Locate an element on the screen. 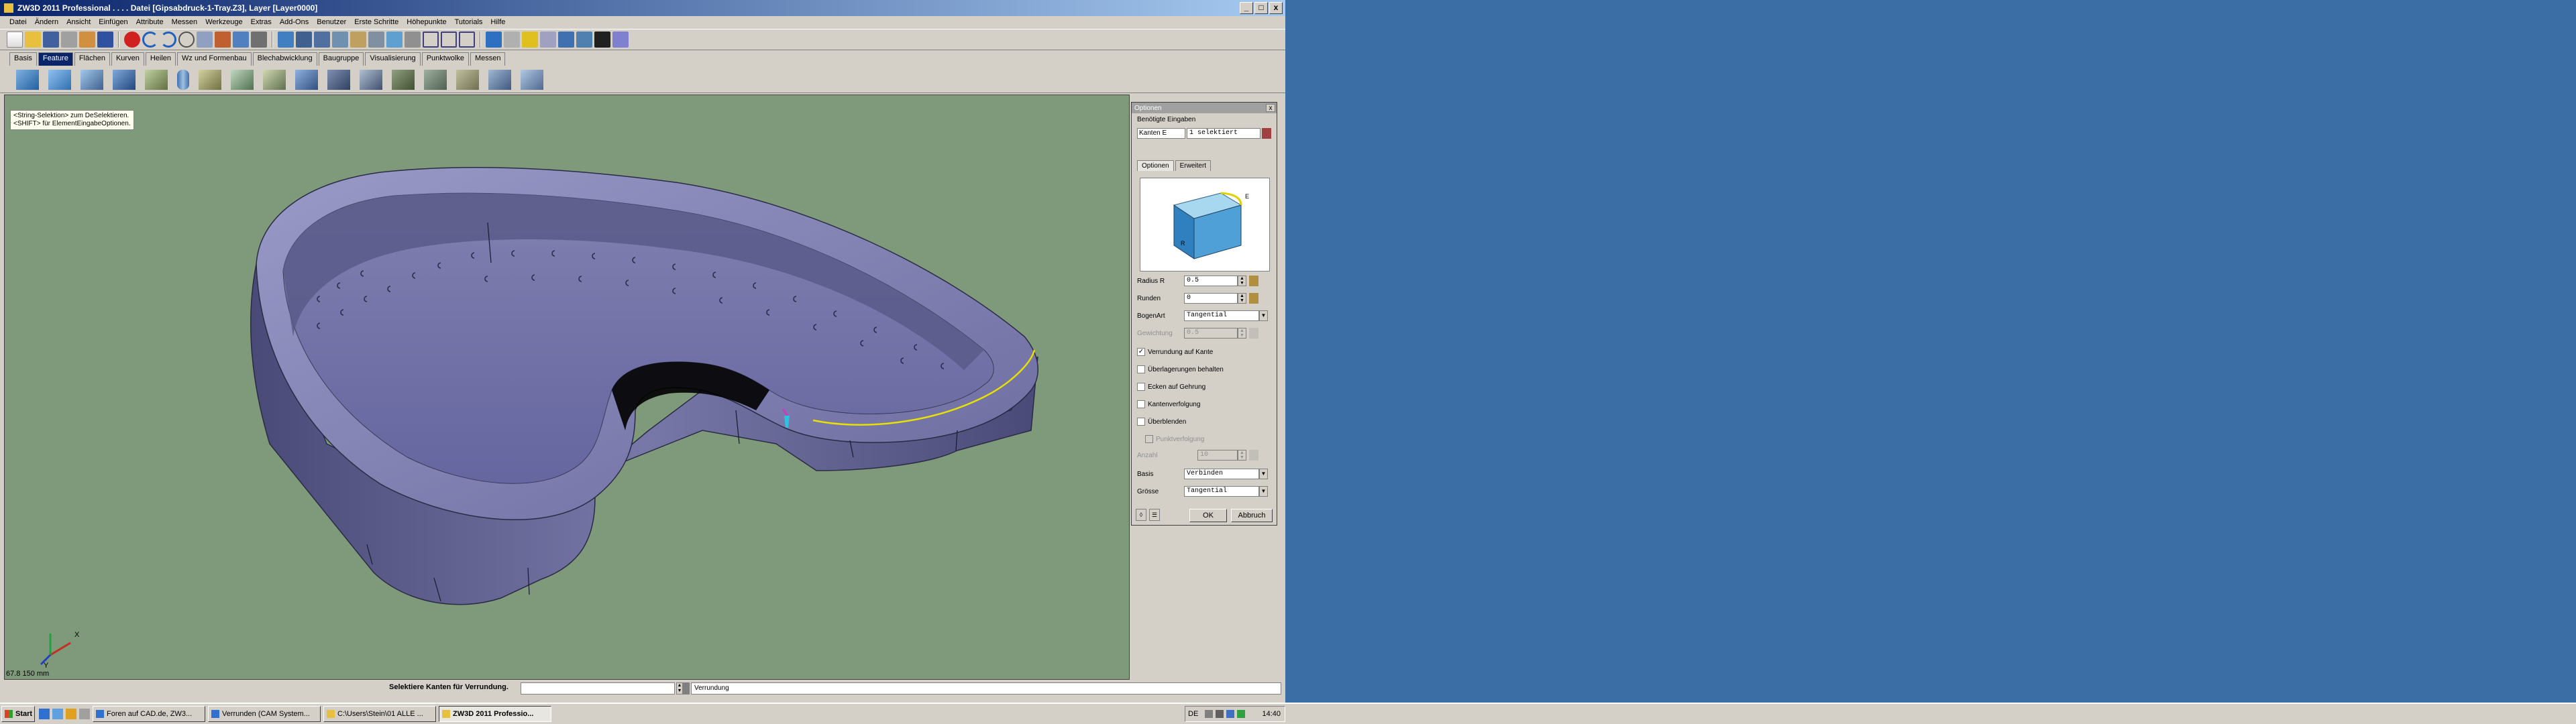 This screenshot has height=724, width=2576. save-icon is located at coordinates (51, 40).